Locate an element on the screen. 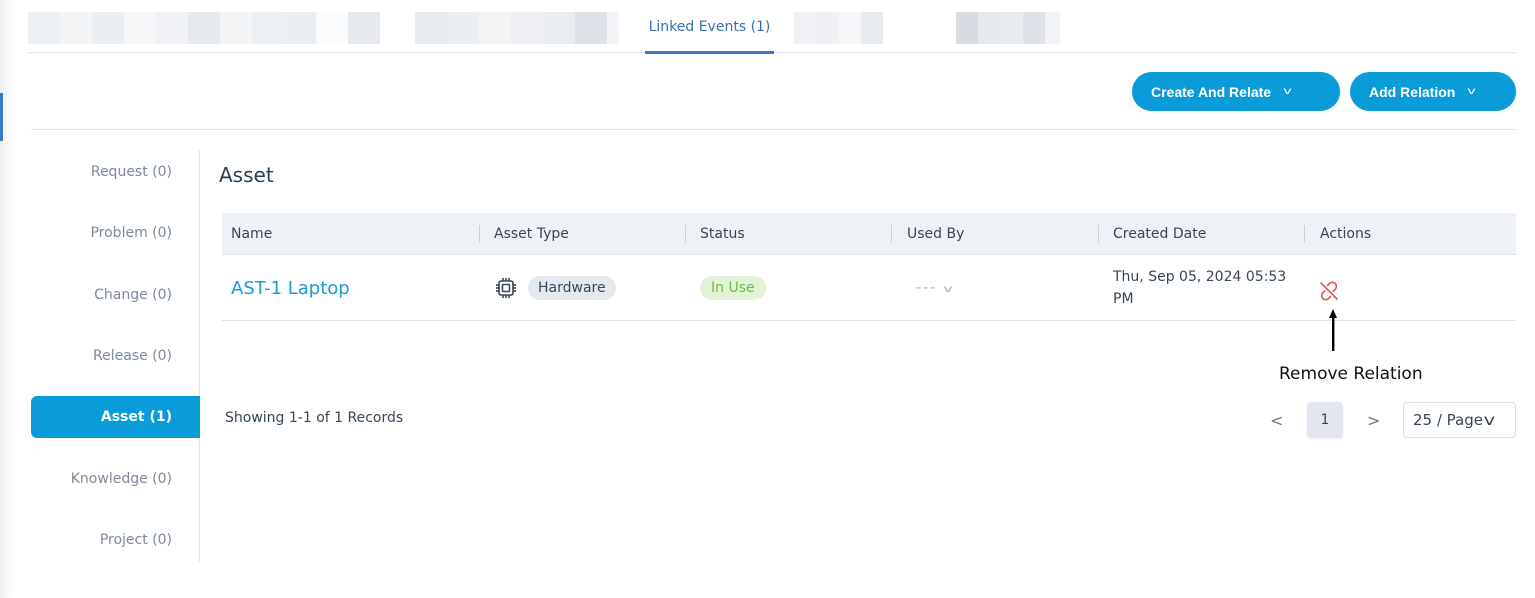  nav-item-release: Release (0) is located at coordinates (115, 356).